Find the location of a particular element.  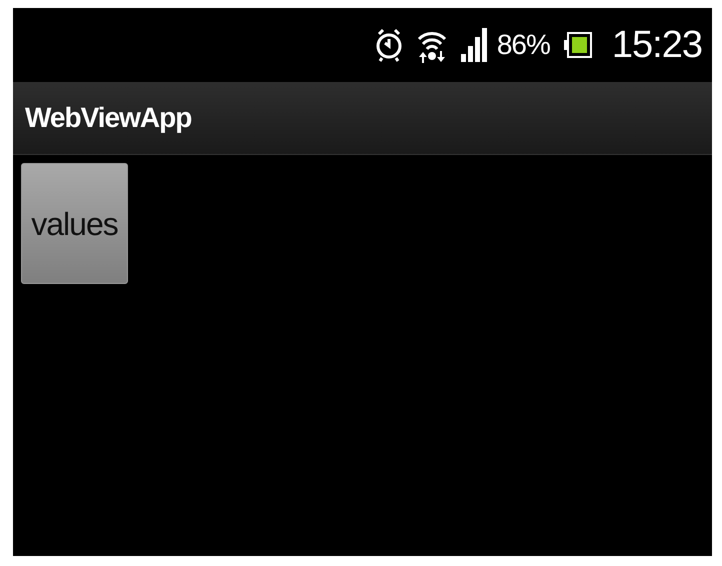

signal-icon is located at coordinates (473, 45).